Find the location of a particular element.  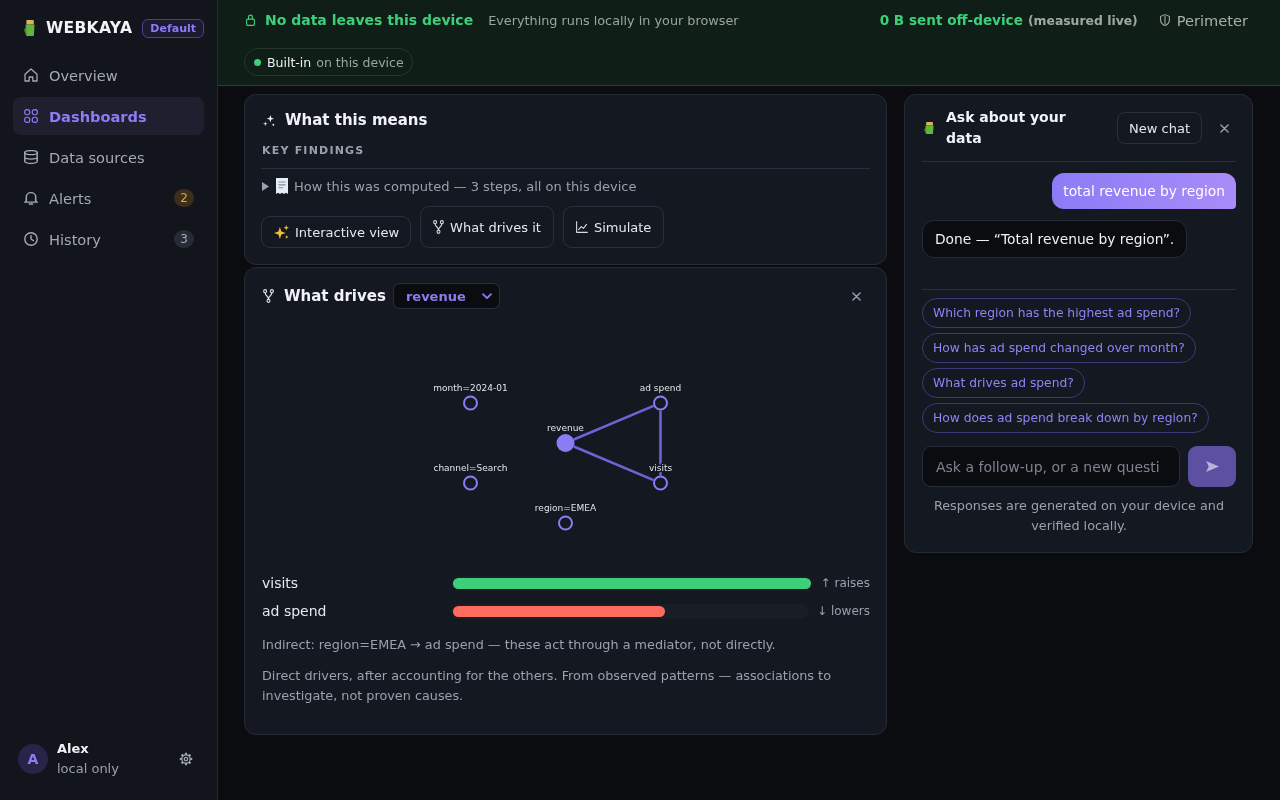

details-toggle: How this was computed — 3 steps, all on this device is located at coordinates (449, 186).